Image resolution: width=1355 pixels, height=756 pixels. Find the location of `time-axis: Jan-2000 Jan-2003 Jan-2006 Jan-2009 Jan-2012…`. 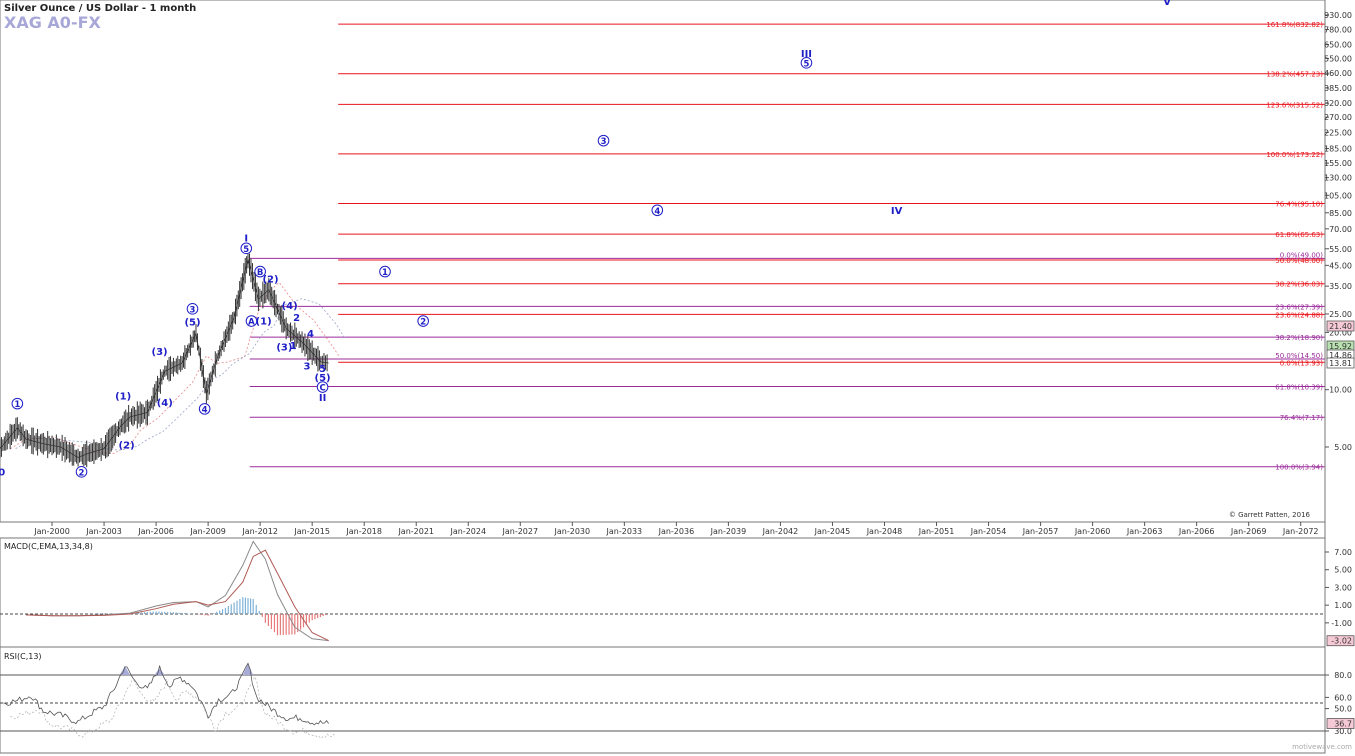

time-axis: Jan-2000 Jan-2003 Jan-2006 Jan-2009 Jan-2012… is located at coordinates (662, 528).